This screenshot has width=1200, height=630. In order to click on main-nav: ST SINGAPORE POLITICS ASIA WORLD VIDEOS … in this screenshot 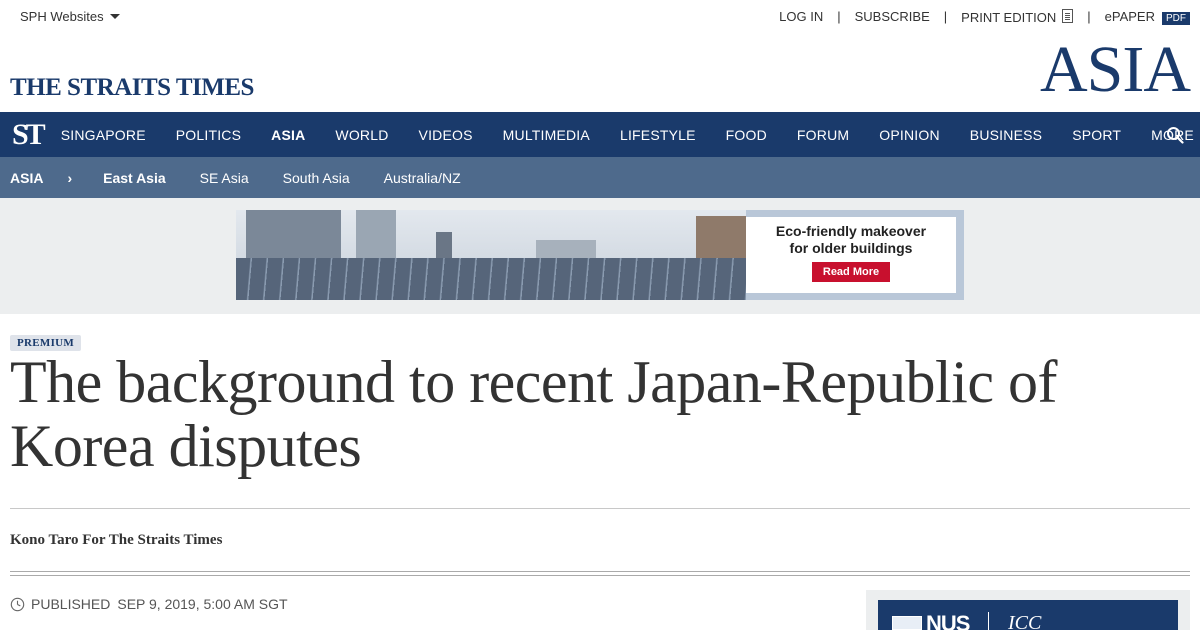, I will do `click(600, 134)`.